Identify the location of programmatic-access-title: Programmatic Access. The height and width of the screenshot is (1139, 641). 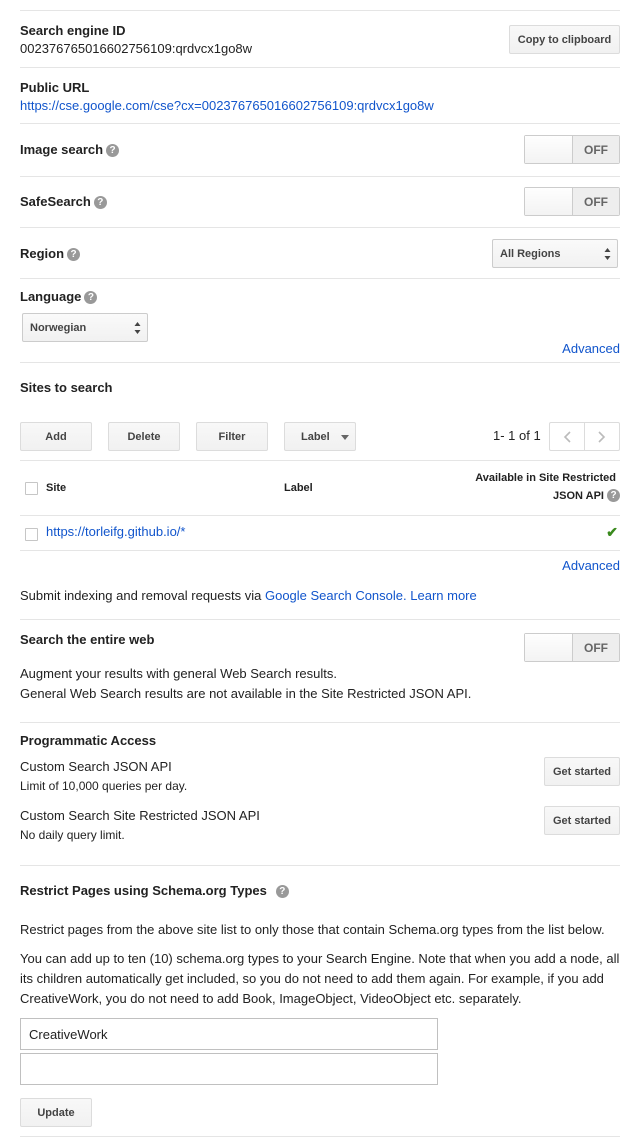
(88, 740).